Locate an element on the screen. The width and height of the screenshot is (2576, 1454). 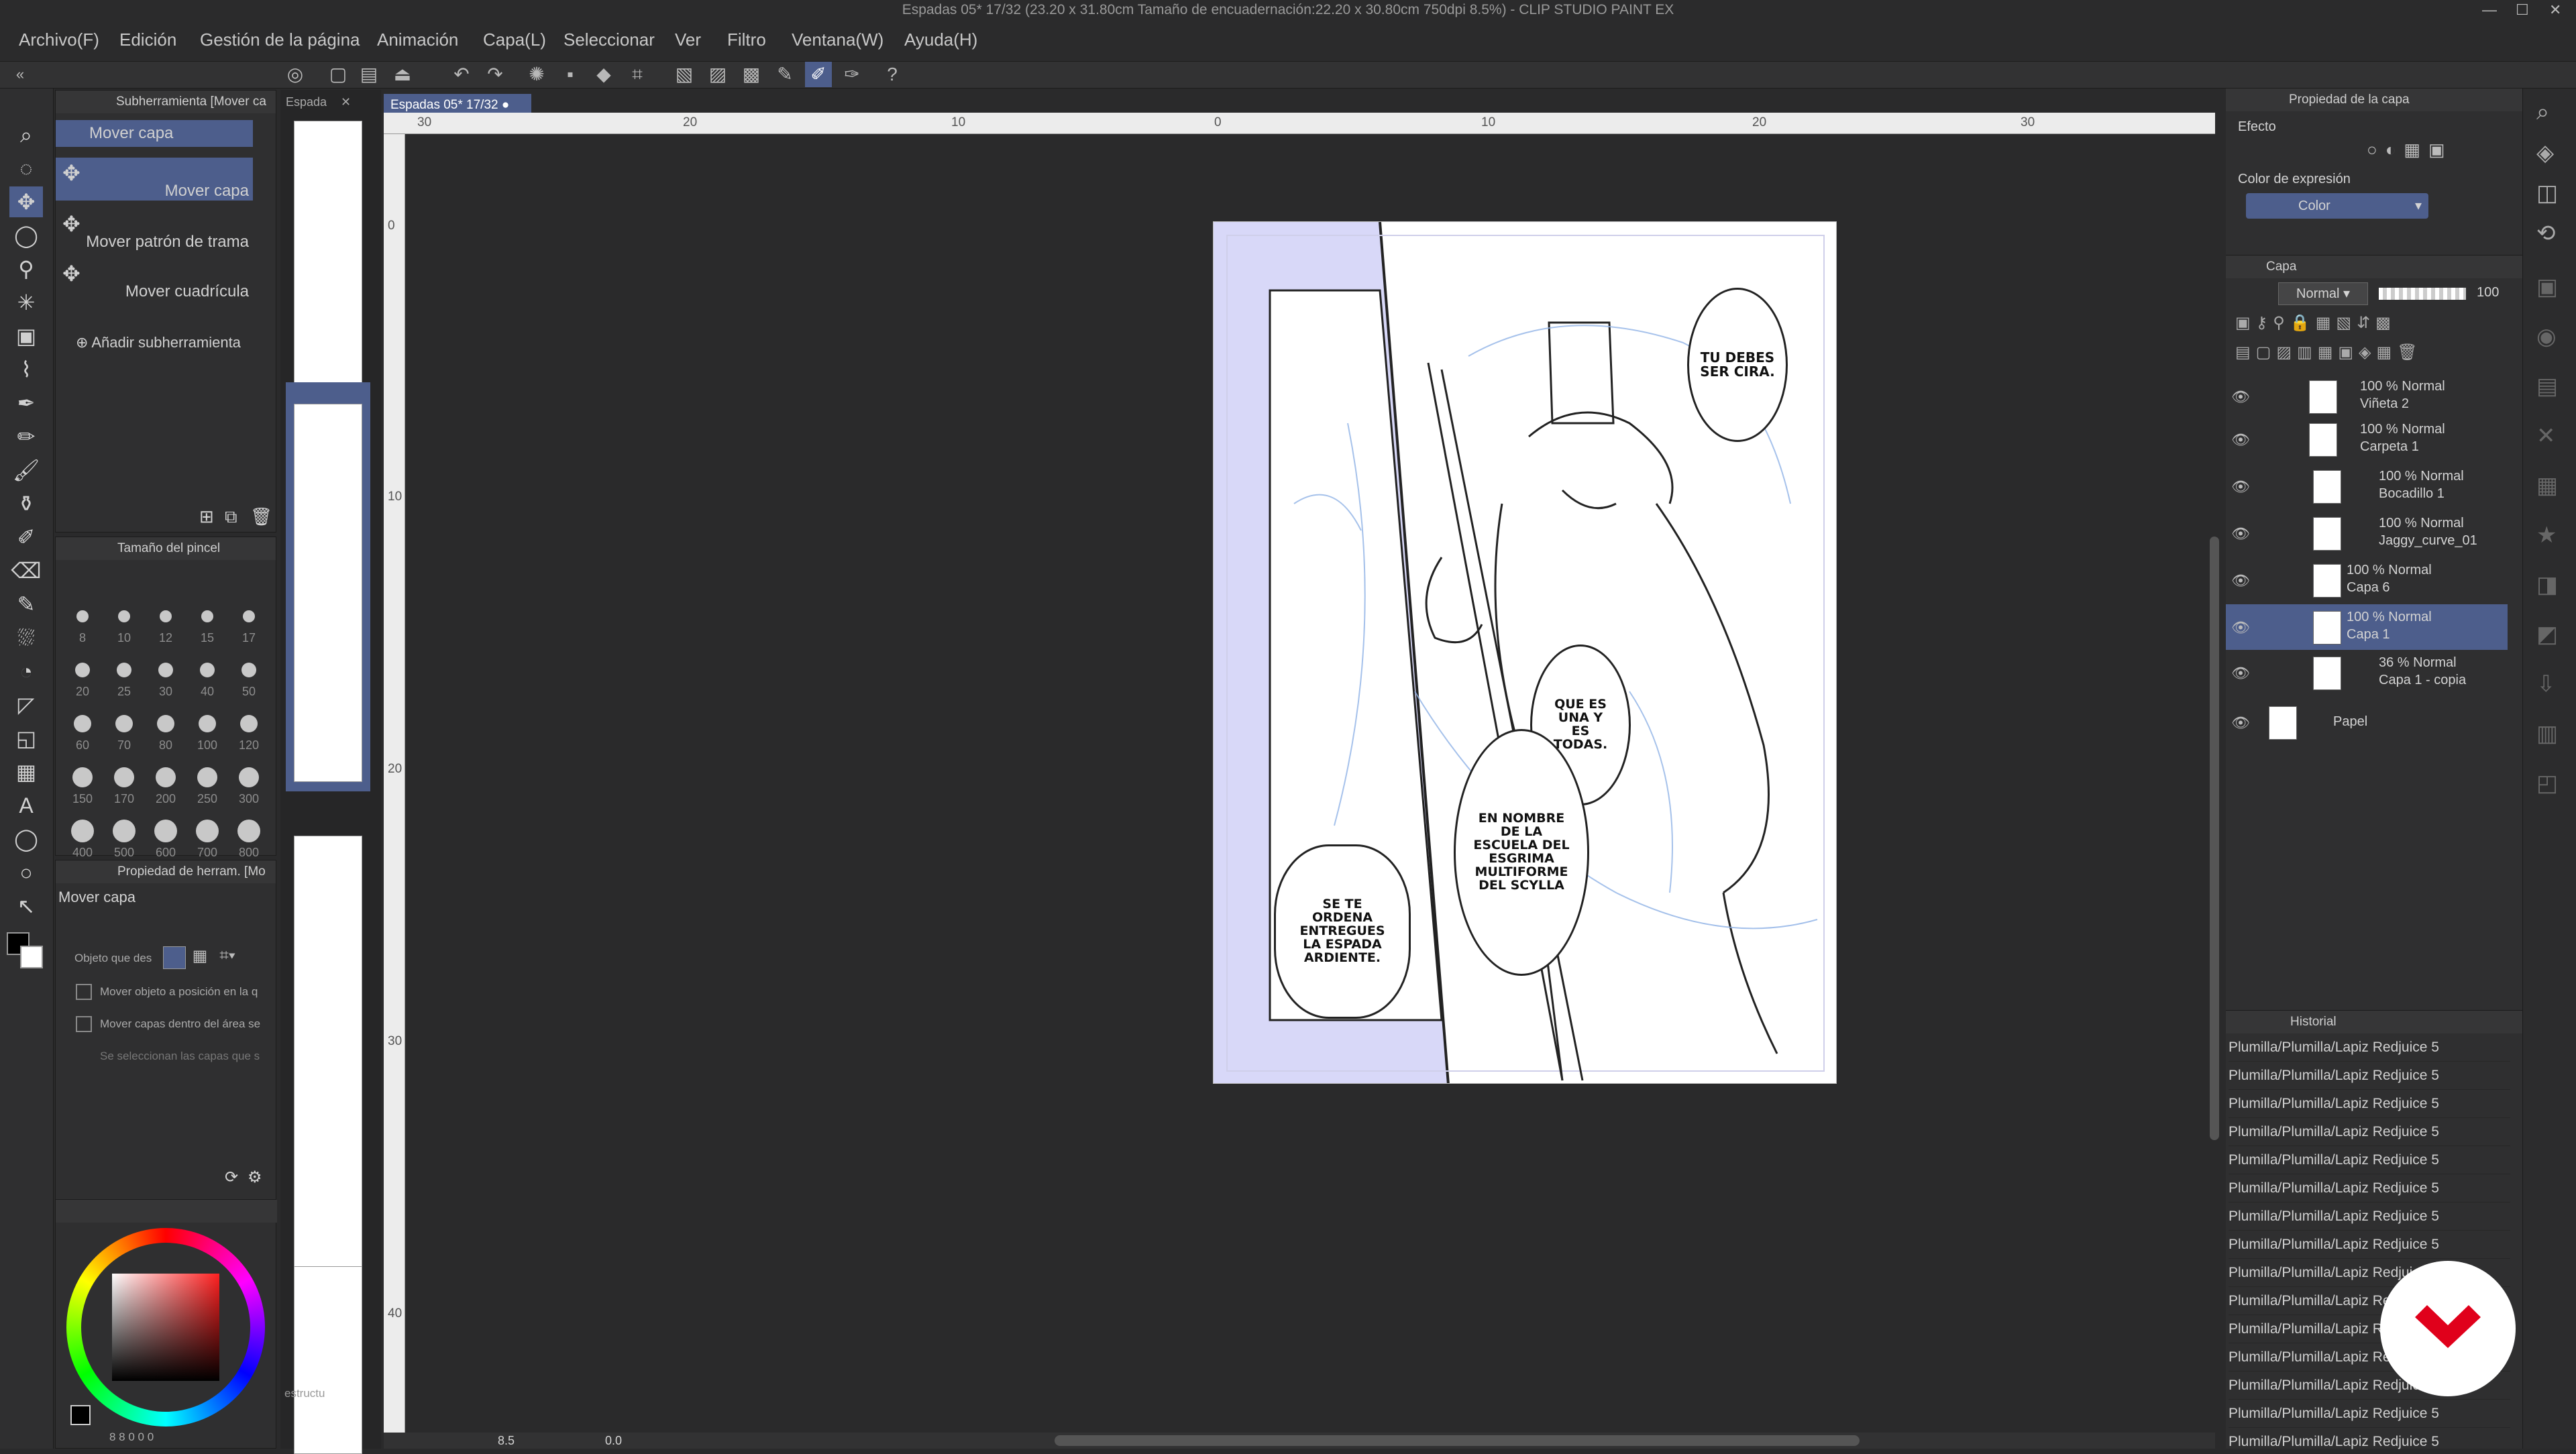
history-icon: ⟲ is located at coordinates (2546, 233).